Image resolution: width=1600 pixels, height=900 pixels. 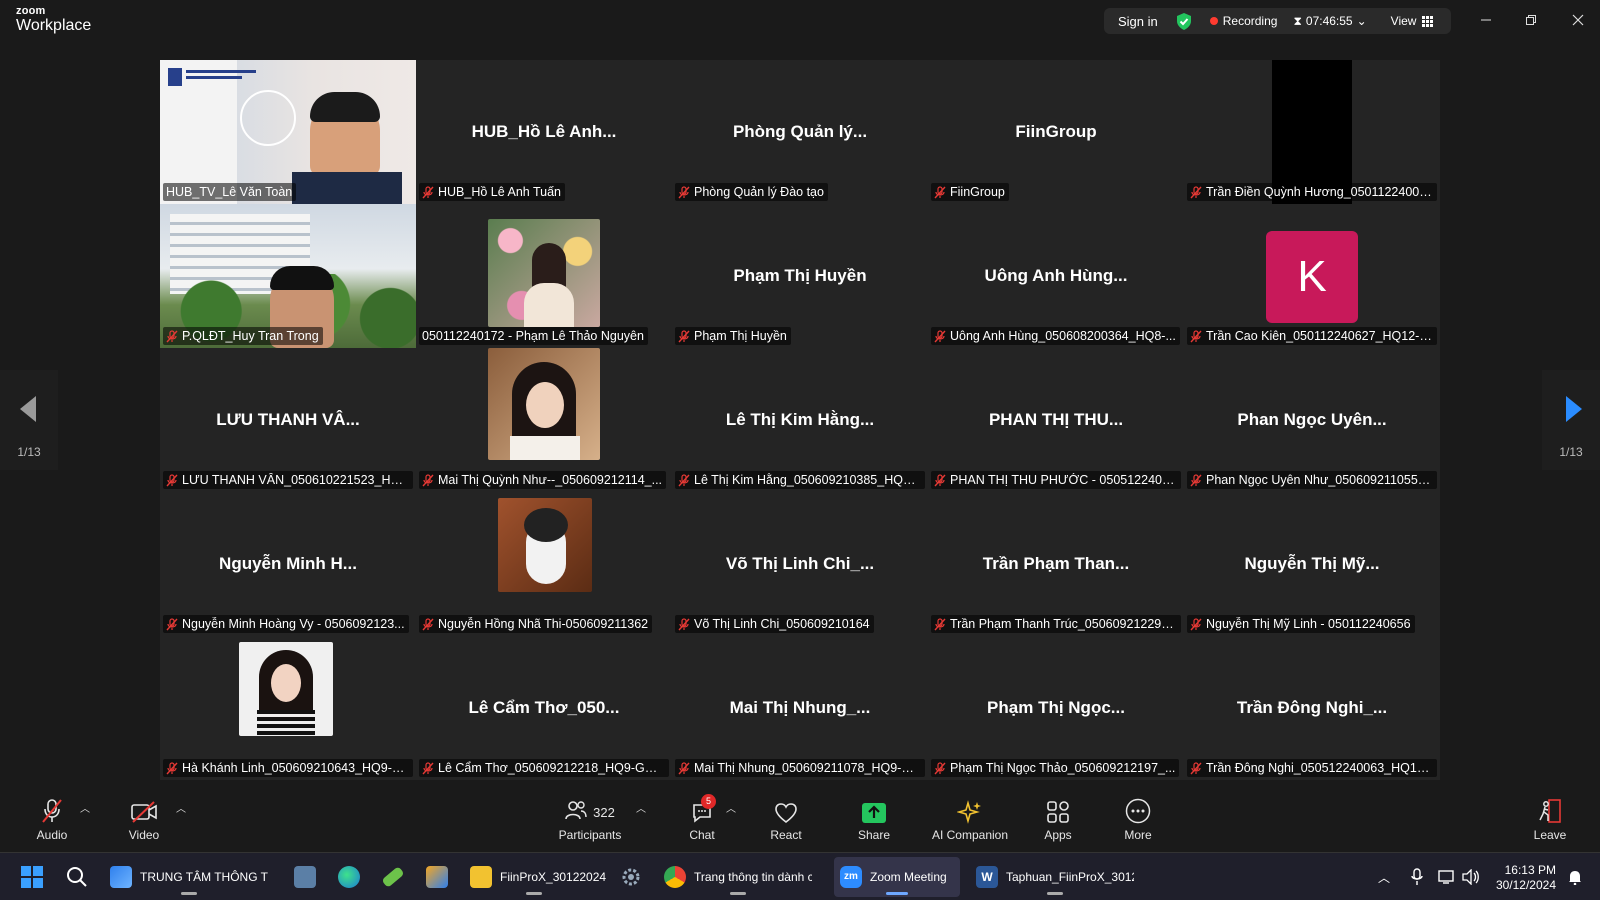 What do you see at coordinates (1056, 132) in the screenshot?
I see `participant-tile: FiinGroup FiinGroup` at bounding box center [1056, 132].